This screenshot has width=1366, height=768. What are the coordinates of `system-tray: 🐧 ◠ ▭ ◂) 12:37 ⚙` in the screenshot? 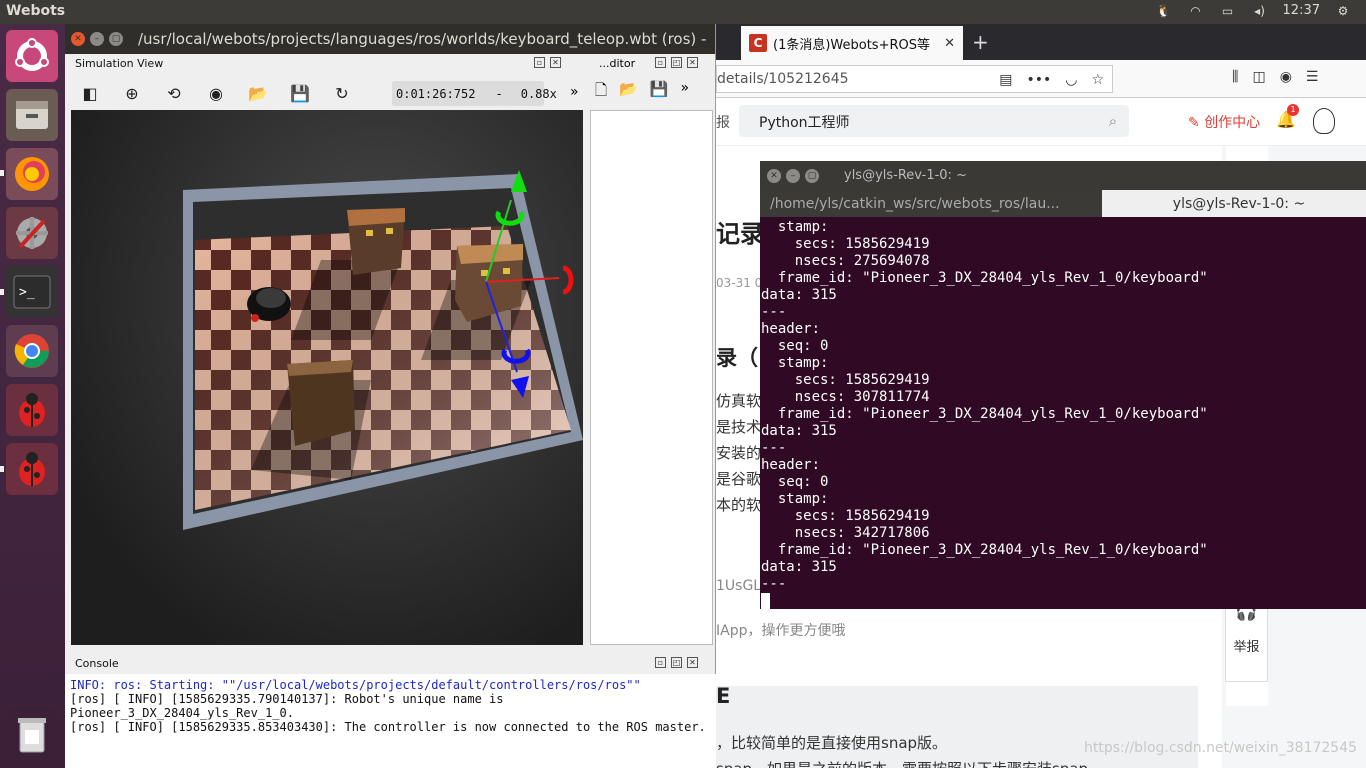 It's located at (1253, 10).